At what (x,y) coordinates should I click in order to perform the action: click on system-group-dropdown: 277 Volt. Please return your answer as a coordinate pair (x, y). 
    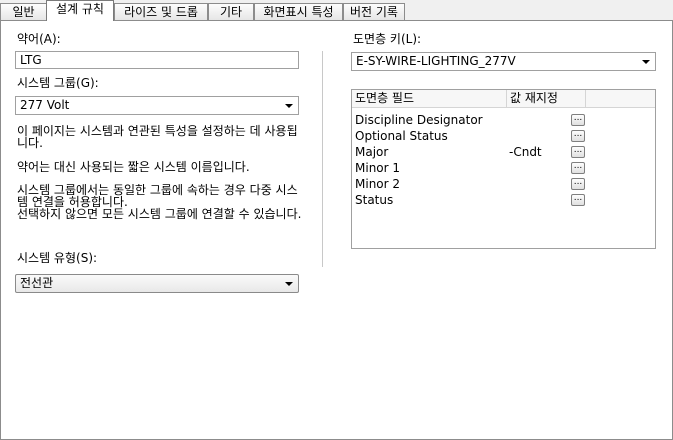
    Looking at the image, I should click on (157, 105).